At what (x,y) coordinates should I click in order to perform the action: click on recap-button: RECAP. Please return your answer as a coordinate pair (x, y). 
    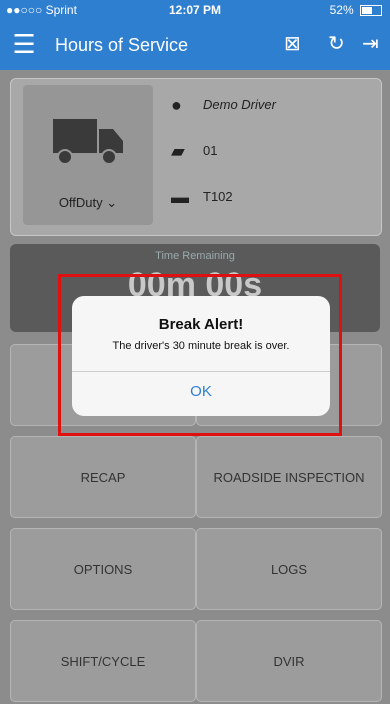
    Looking at the image, I should click on (103, 477).